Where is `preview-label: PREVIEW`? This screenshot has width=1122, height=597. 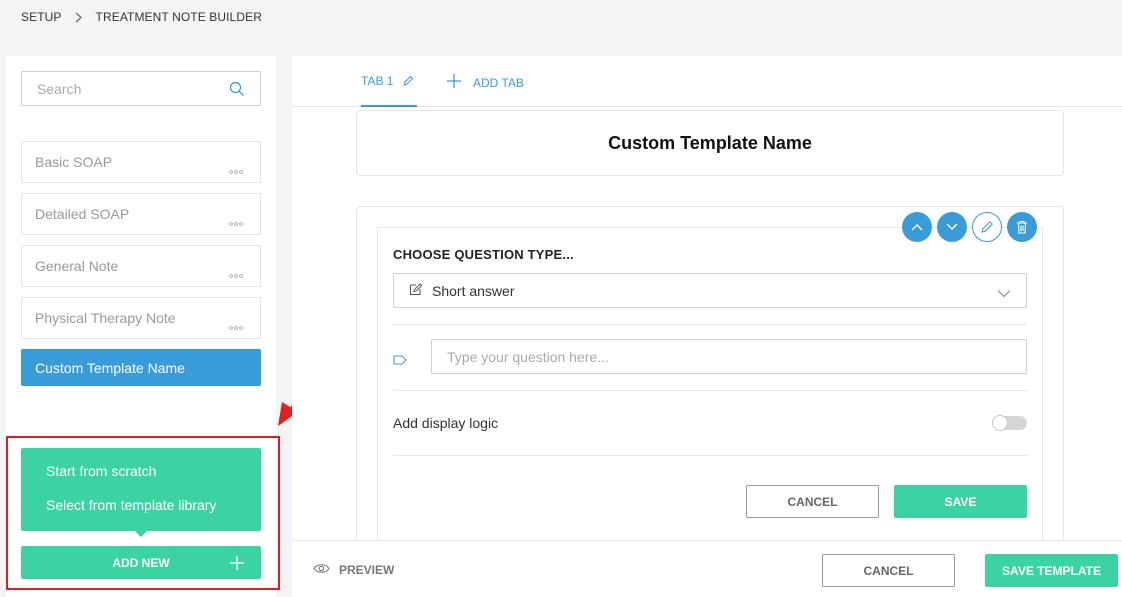 preview-label: PREVIEW is located at coordinates (367, 570).